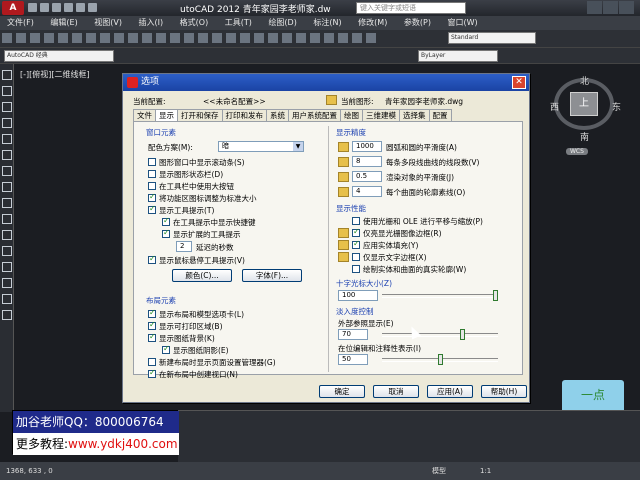  What do you see at coordinates (193, 374) in the screenshot?
I see `checkbox-create-viewport: 在新布局中创建视口(N)` at bounding box center [193, 374].